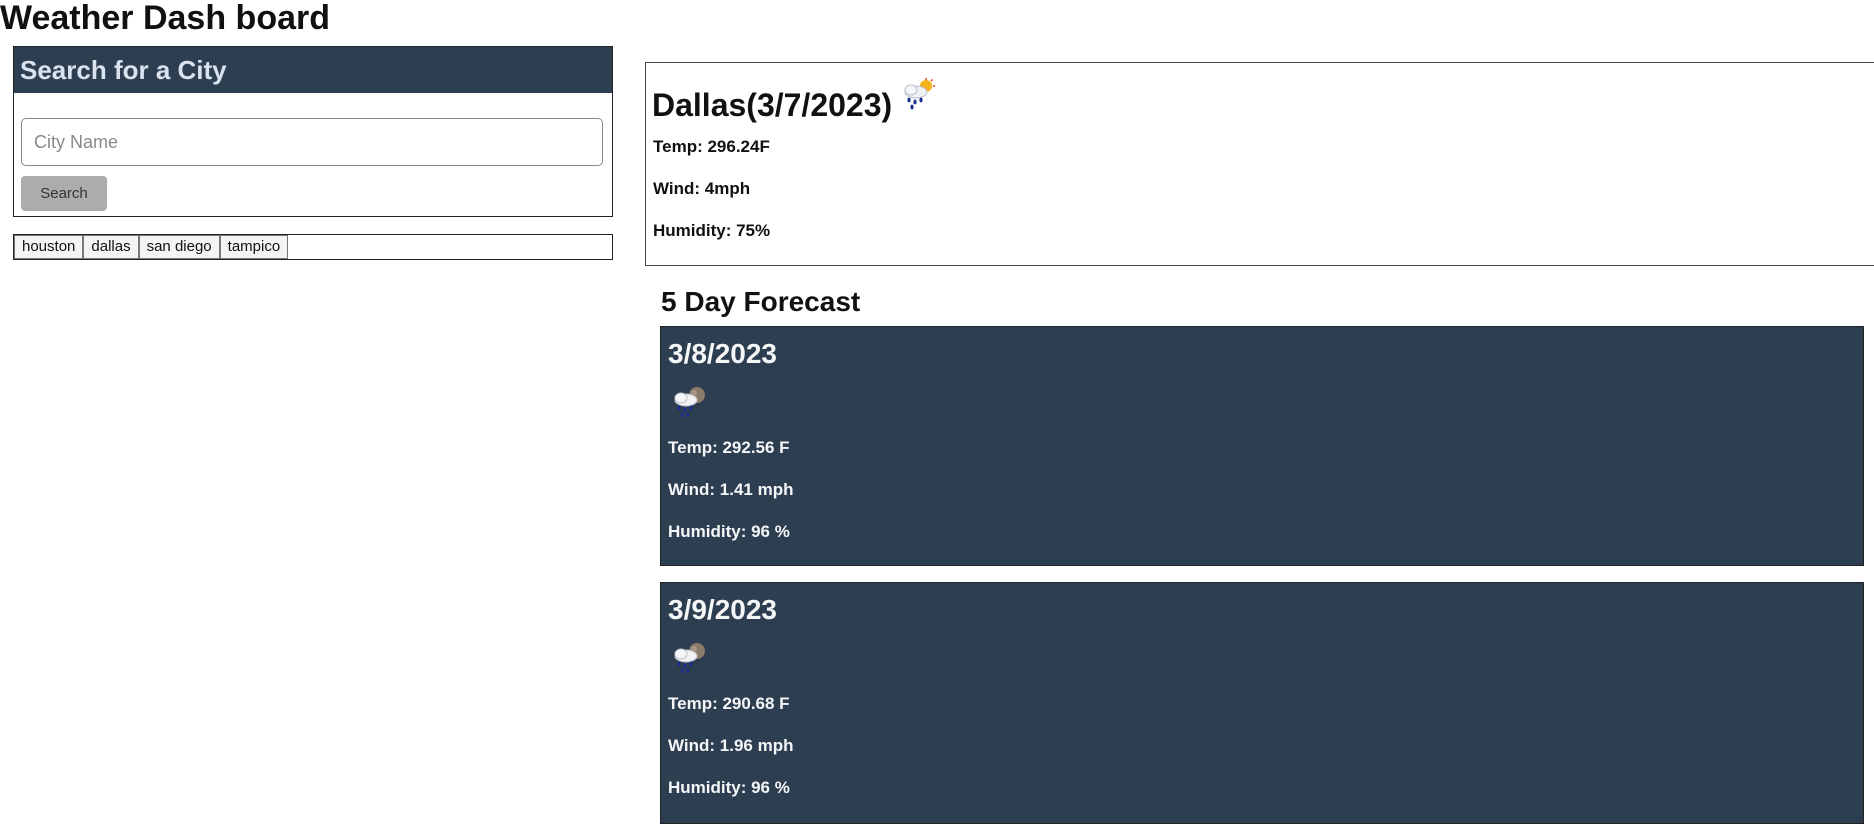  What do you see at coordinates (64, 193) in the screenshot?
I see `search-button: Search` at bounding box center [64, 193].